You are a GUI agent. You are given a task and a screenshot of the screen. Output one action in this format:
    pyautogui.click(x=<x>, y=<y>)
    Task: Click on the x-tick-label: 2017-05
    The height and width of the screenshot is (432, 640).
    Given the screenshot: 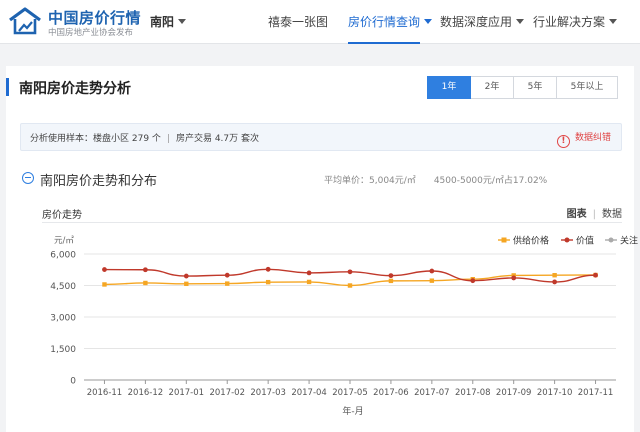 What is the action you would take?
    pyautogui.click(x=350, y=393)
    